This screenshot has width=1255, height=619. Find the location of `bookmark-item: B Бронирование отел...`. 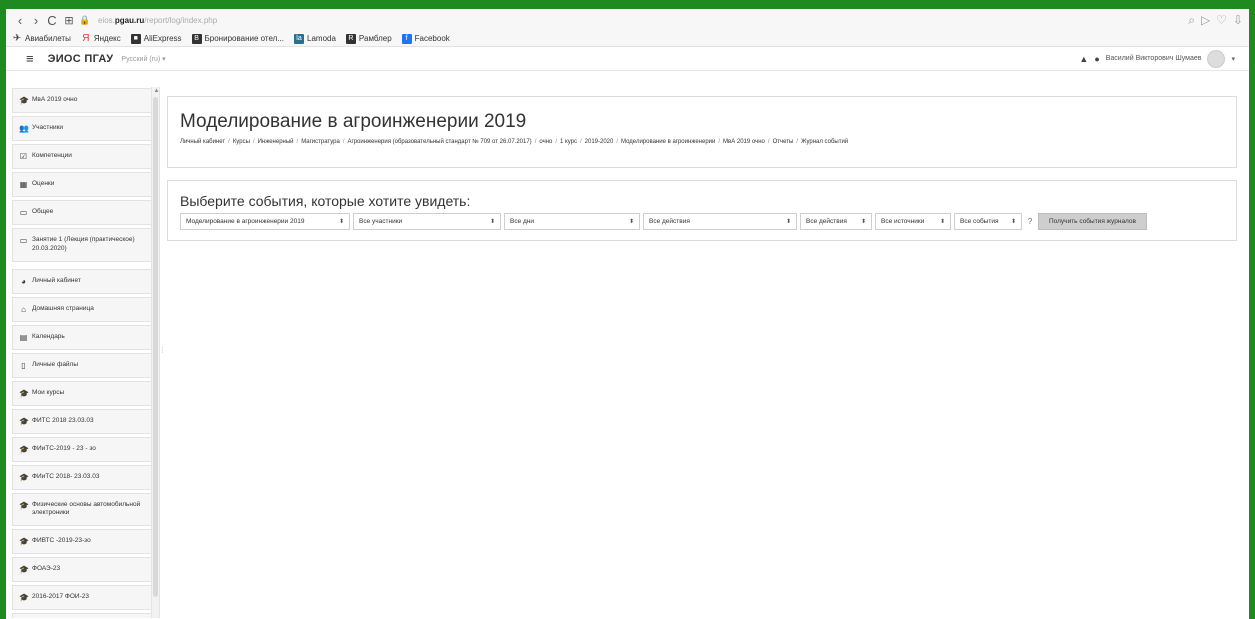

bookmark-item: B Бронирование отел... is located at coordinates (237, 38).